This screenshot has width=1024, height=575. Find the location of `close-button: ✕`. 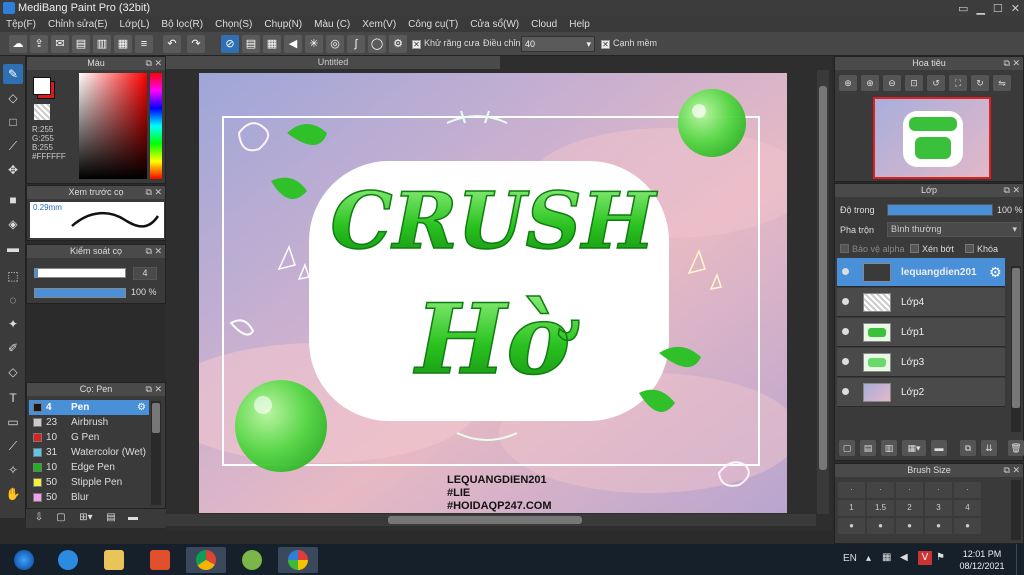

close-button: ✕ is located at coordinates (1015, 9).